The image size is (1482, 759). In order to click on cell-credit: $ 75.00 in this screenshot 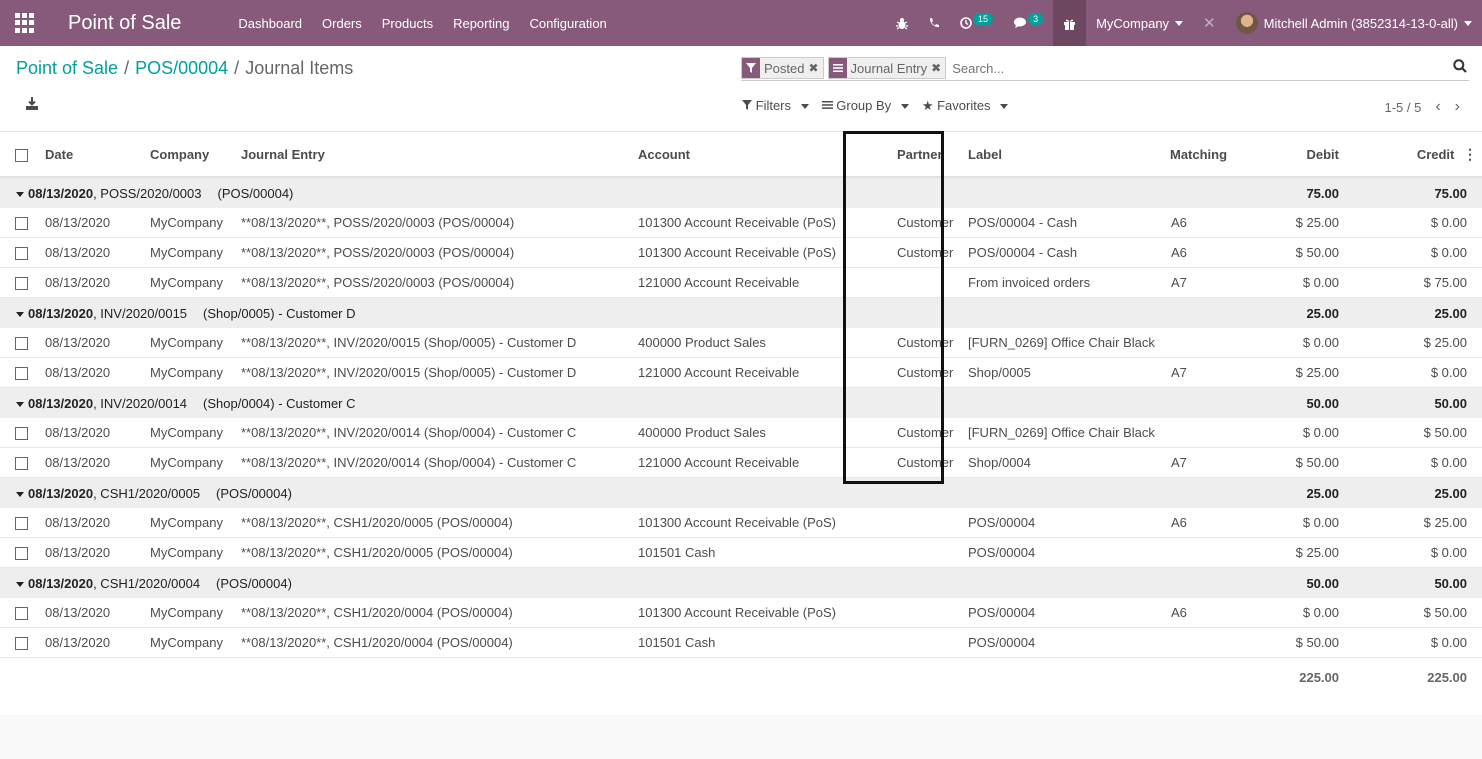, I will do `click(1419, 282)`.